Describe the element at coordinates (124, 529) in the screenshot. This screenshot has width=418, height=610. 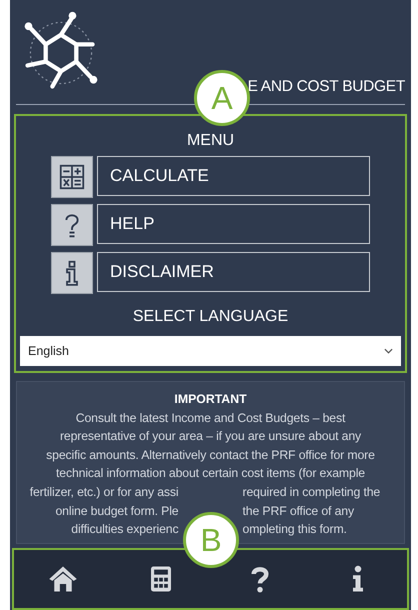
I see `notice-text: difficulties experienc` at that location.